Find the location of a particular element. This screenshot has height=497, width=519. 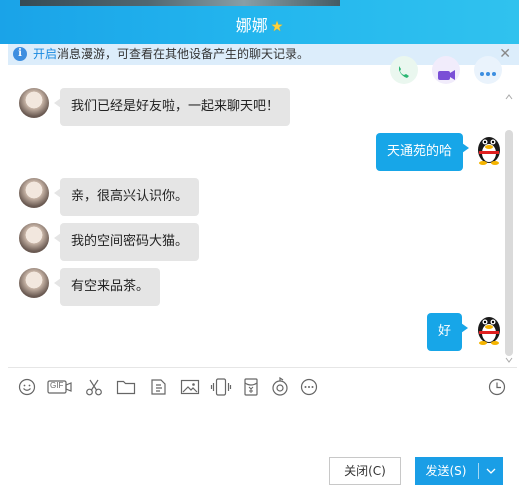

document-button is located at coordinates (159, 387).